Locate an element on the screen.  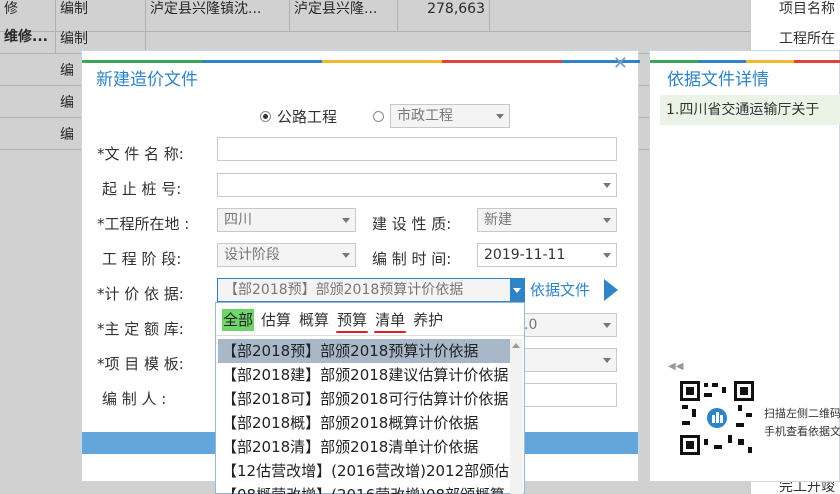
project-template-label: *项 目 模 板: is located at coordinates (140, 364).